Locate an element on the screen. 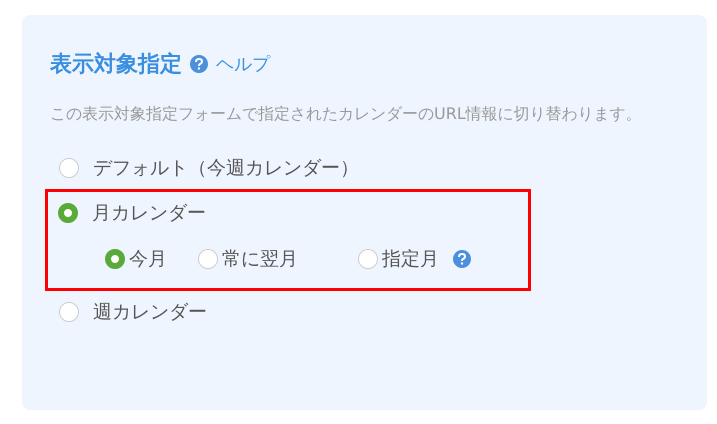  radio-option: デフォルト（今週カレンダー） is located at coordinates (204, 168).